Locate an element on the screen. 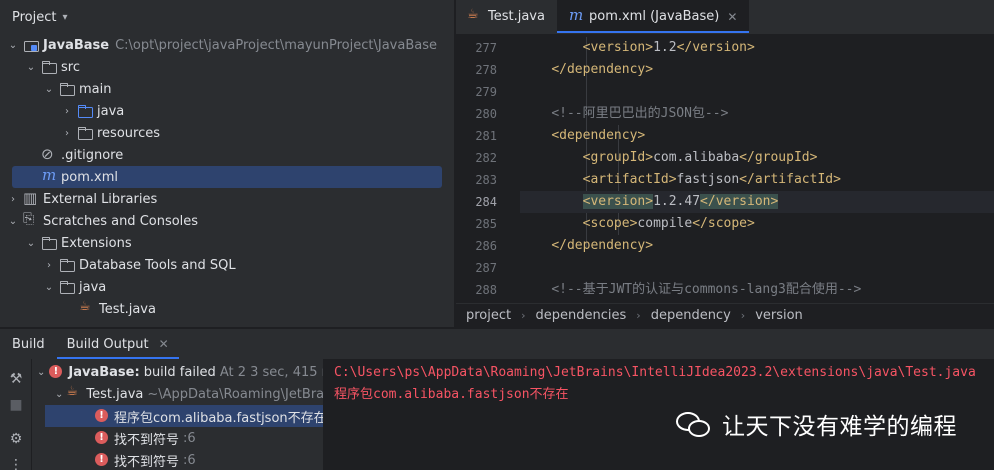 The height and width of the screenshot is (470, 994). breadcrumb-item: dependency is located at coordinates (691, 315).